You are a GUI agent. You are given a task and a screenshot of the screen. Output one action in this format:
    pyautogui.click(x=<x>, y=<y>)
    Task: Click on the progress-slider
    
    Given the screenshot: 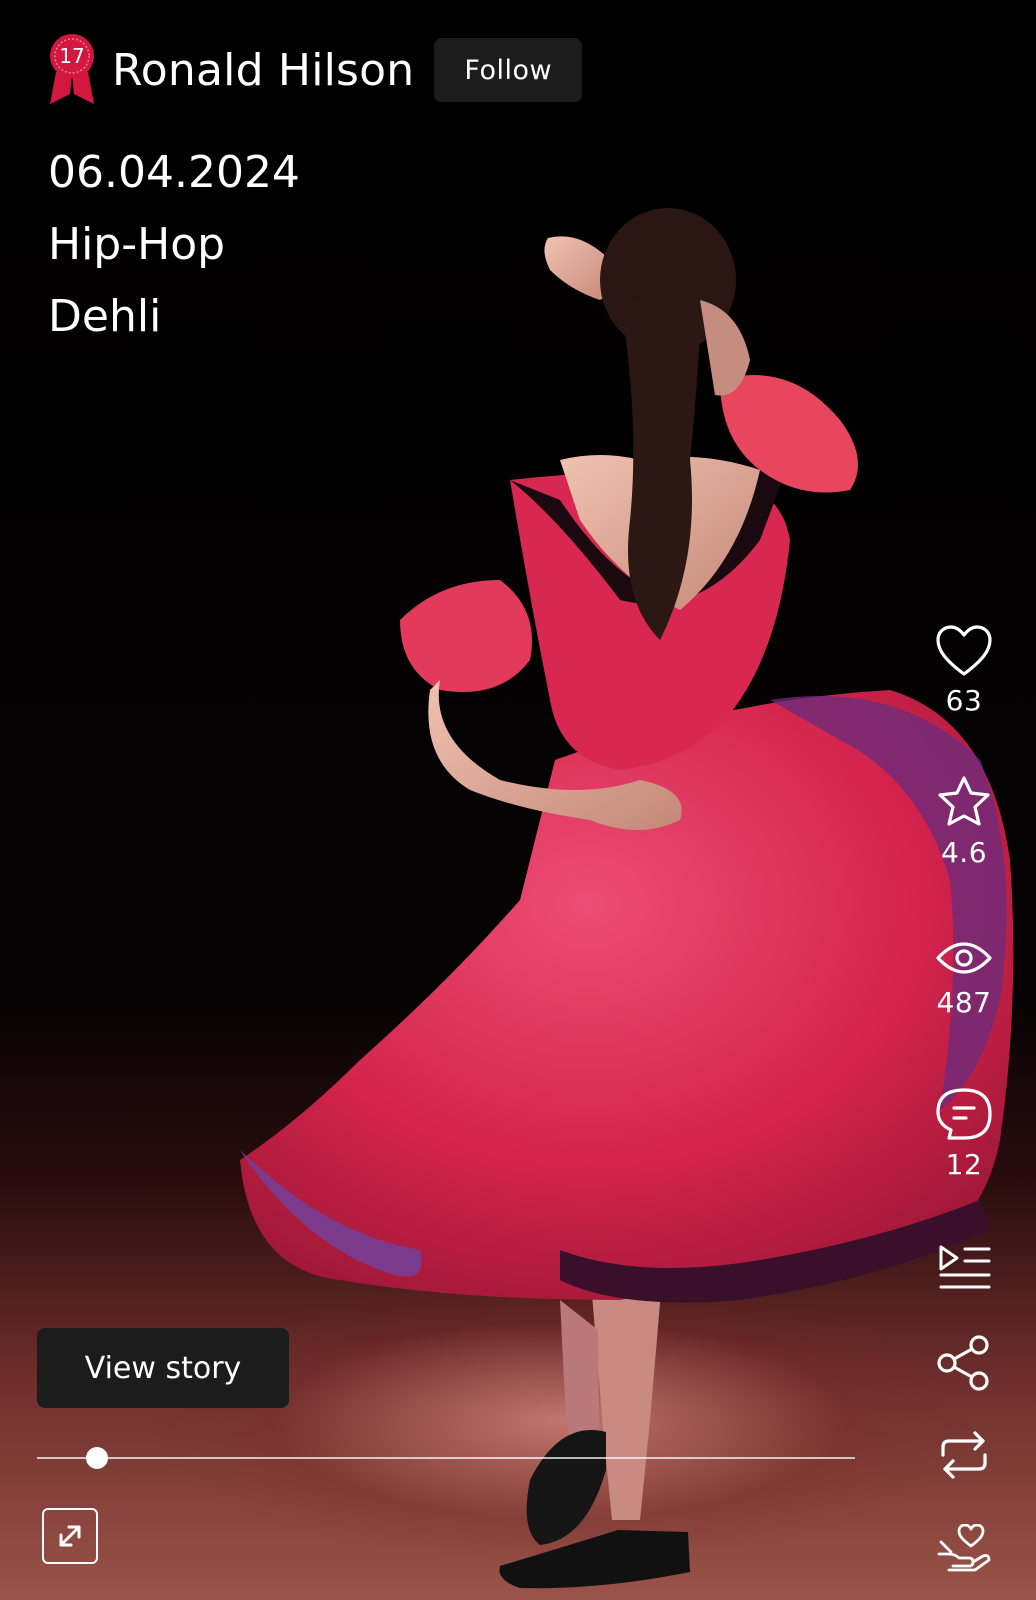 What is the action you would take?
    pyautogui.click(x=446, y=1458)
    